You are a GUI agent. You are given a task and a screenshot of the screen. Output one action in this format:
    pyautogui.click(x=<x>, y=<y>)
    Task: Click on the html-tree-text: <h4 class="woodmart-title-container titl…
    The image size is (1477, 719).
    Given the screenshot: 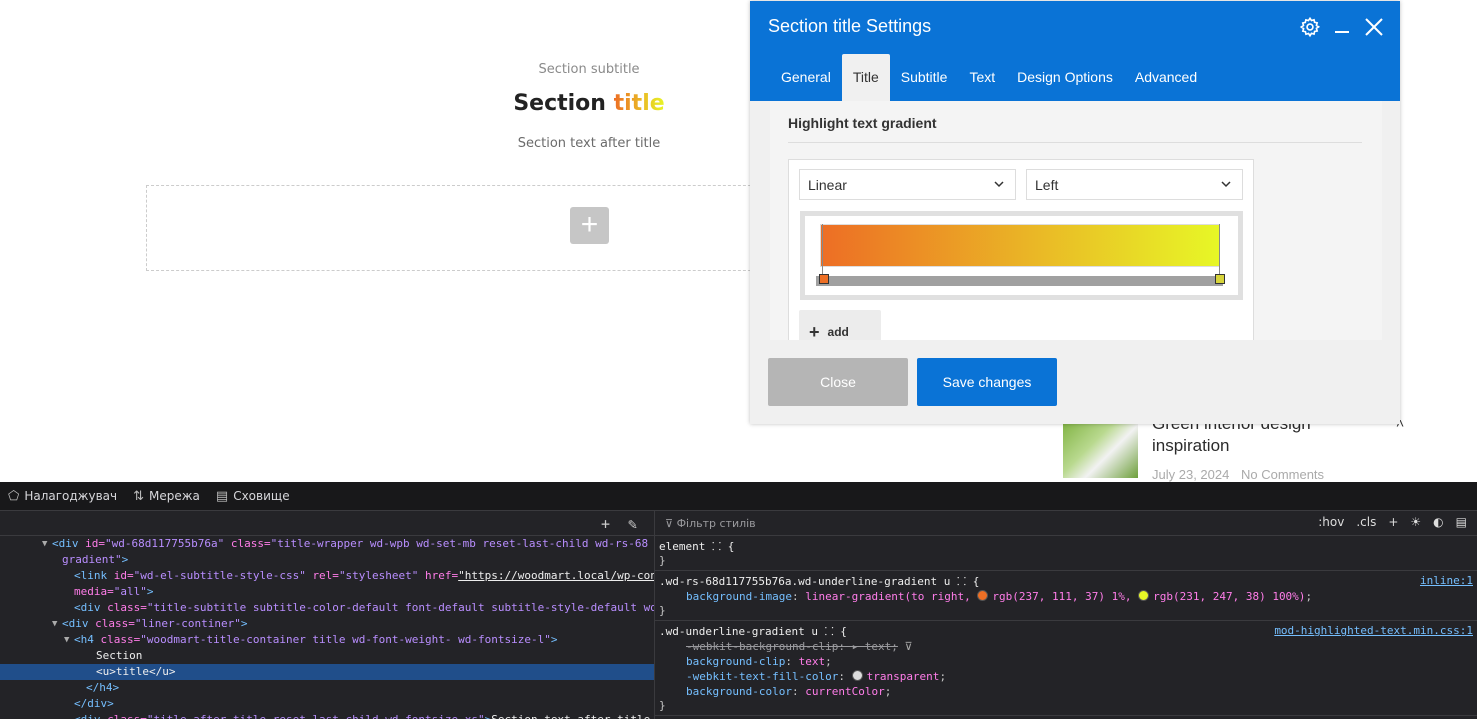 What is the action you would take?
    pyautogui.click(x=316, y=639)
    